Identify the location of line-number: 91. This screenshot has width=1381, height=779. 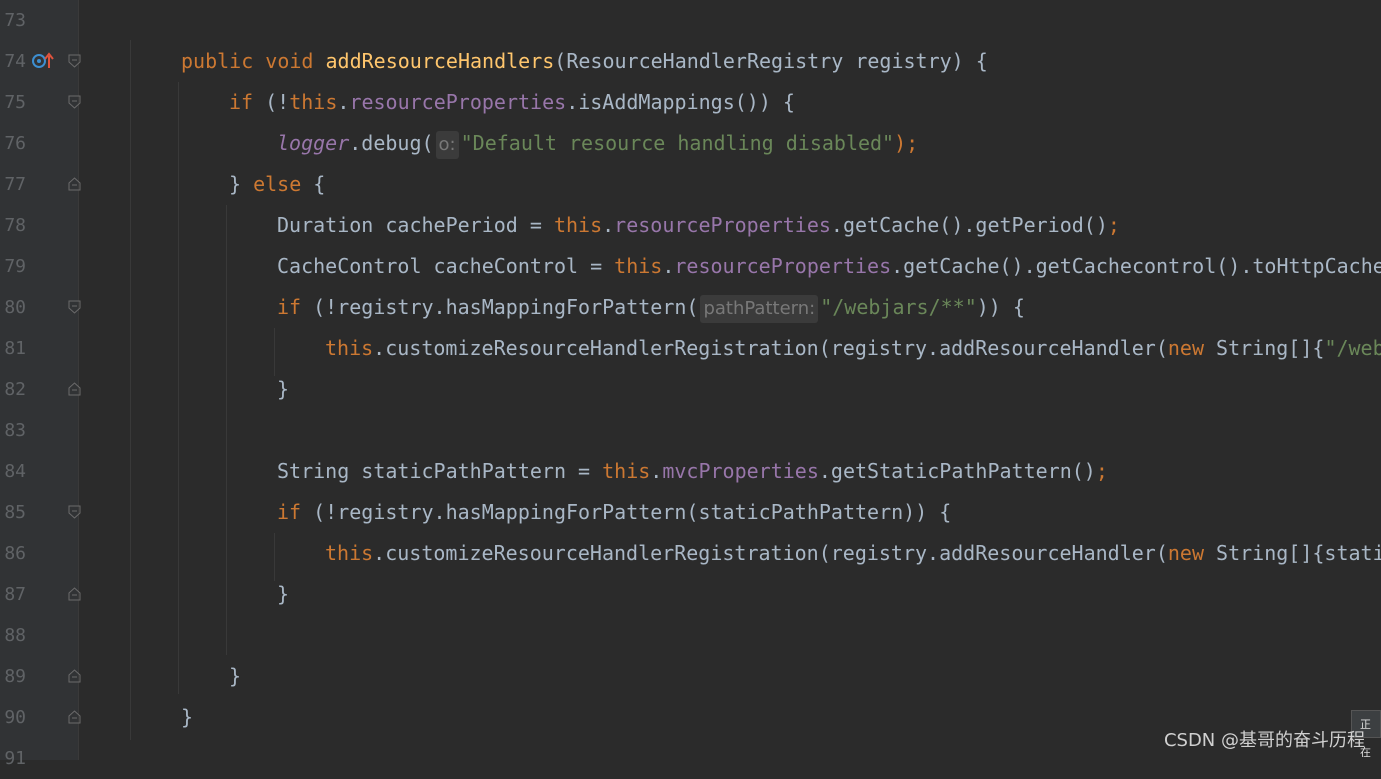
(15, 758).